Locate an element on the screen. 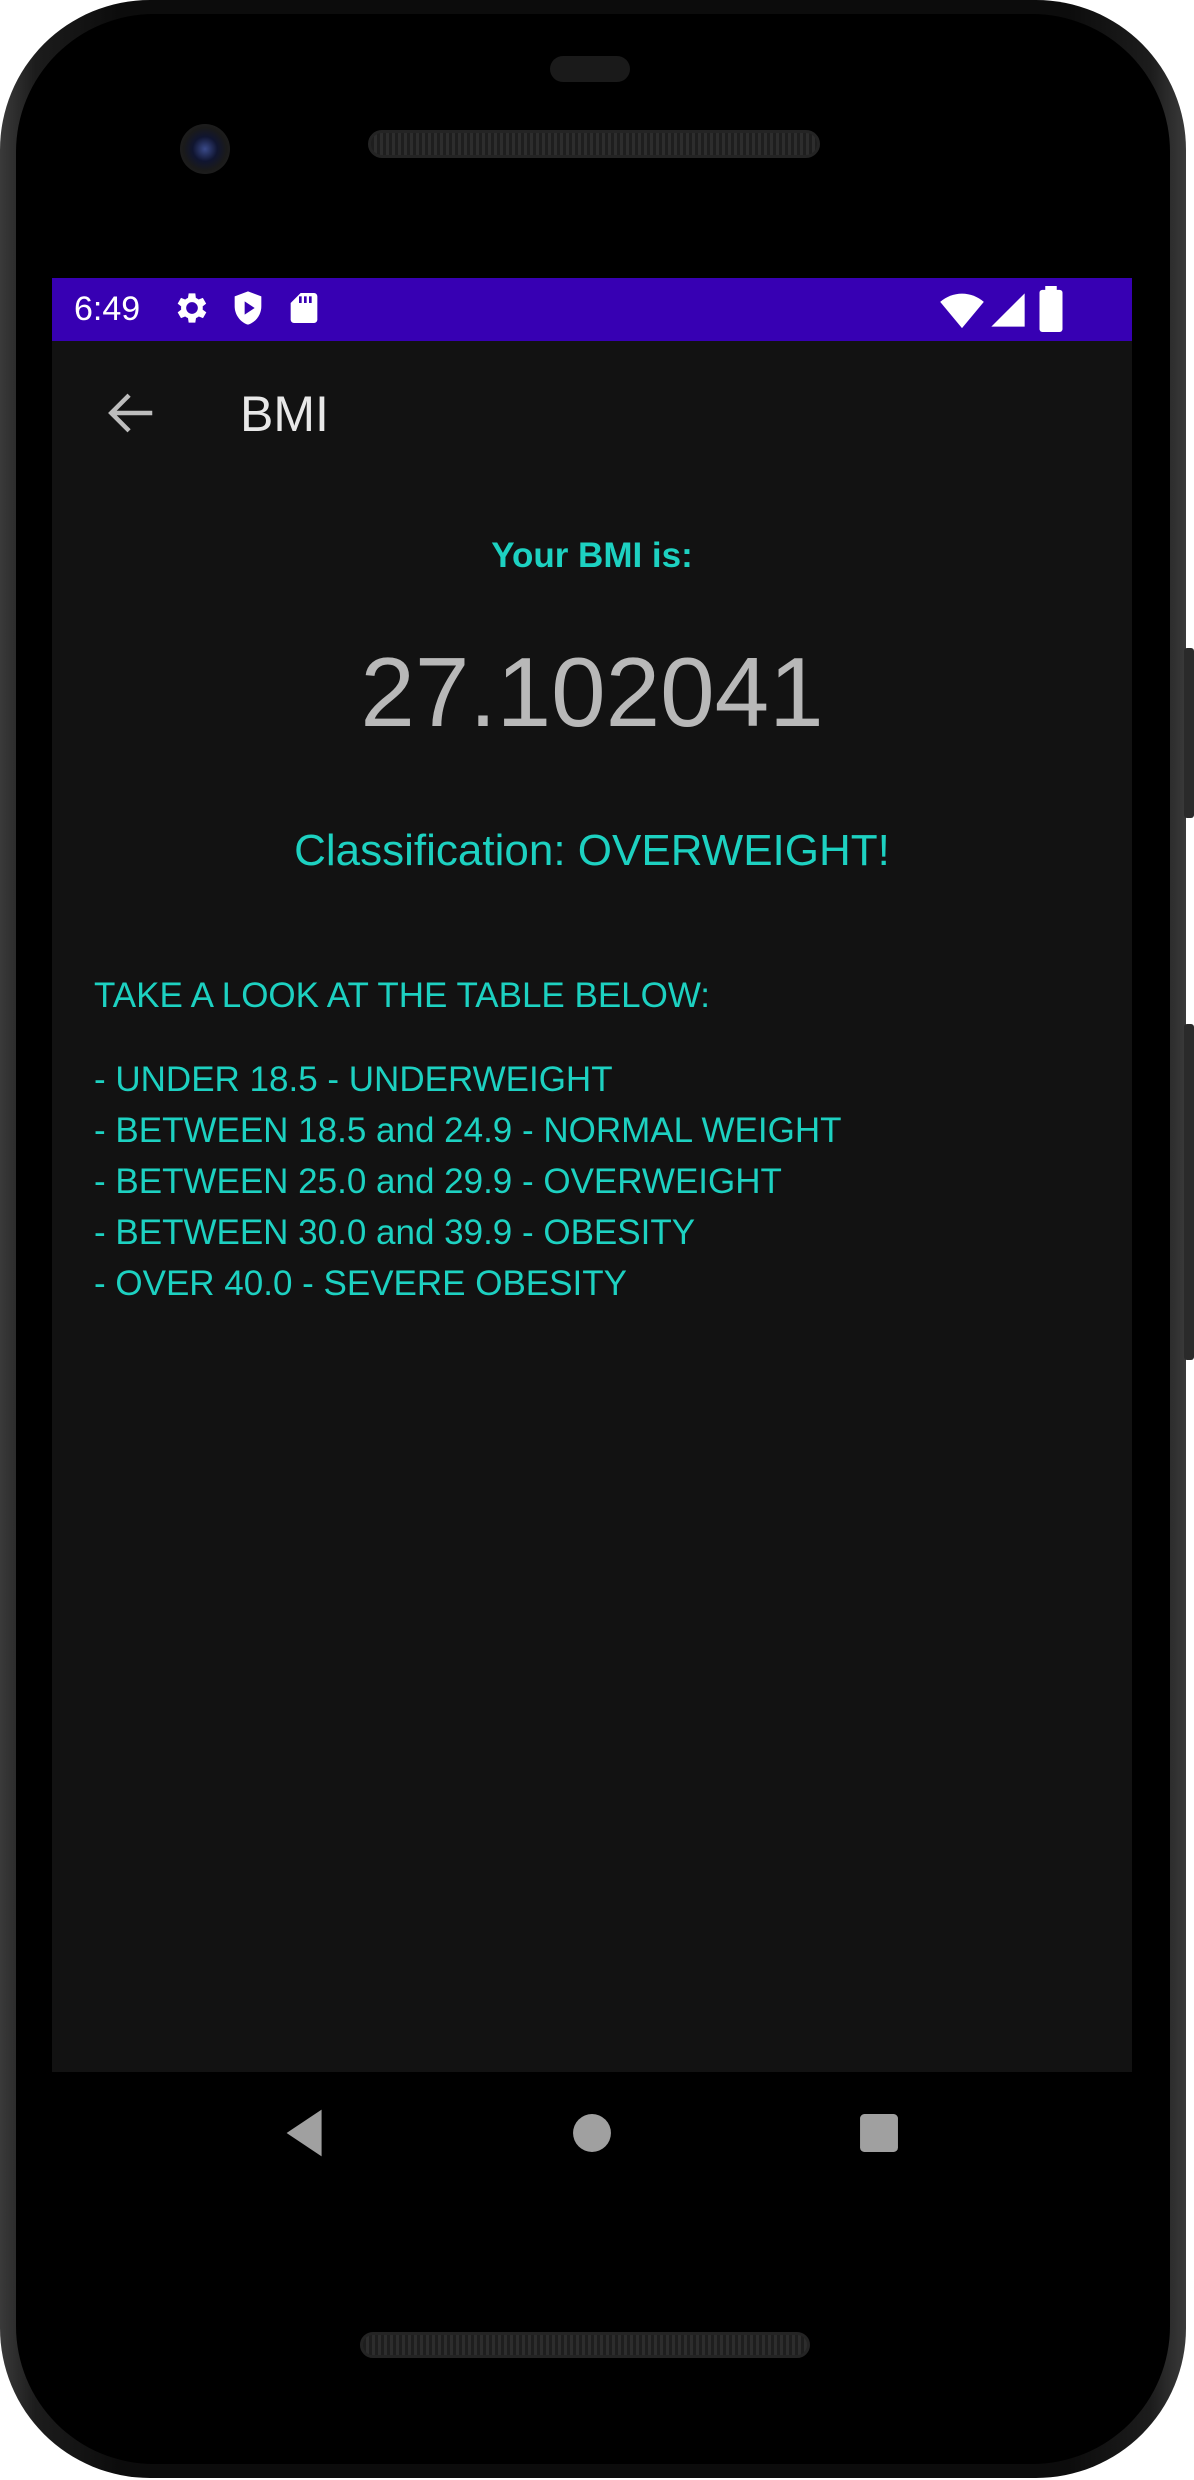 Image resolution: width=1194 pixels, height=2480 pixels. proximity-sensor is located at coordinates (590, 69).